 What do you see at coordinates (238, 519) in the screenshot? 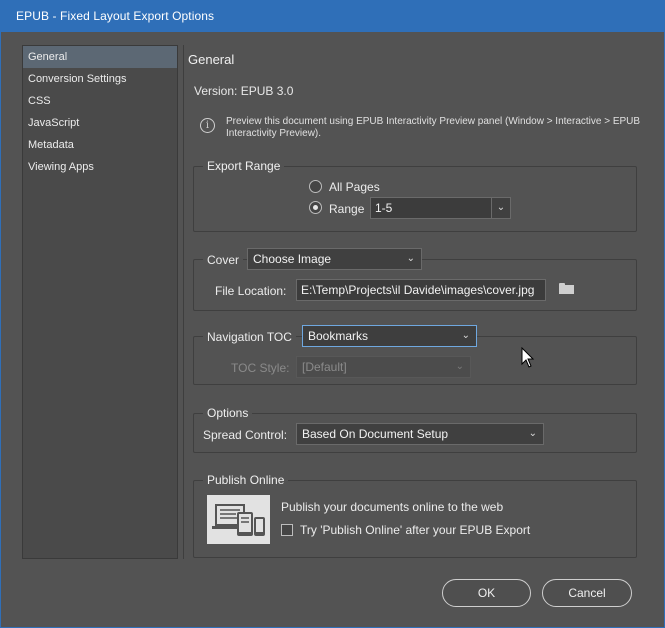
I see `publish-online-devices-icon` at bounding box center [238, 519].